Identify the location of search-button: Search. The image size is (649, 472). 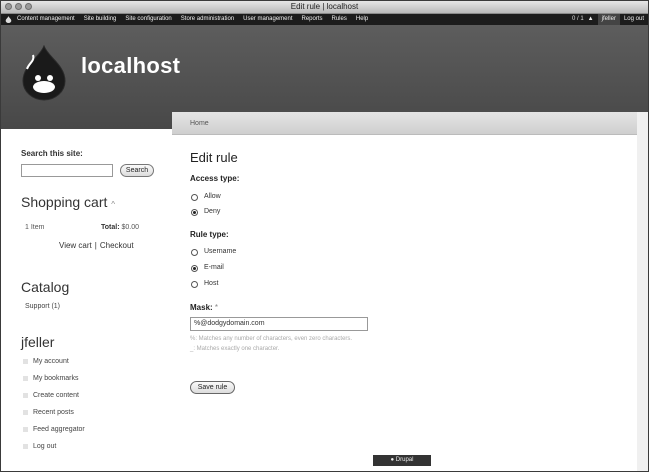
(137, 170).